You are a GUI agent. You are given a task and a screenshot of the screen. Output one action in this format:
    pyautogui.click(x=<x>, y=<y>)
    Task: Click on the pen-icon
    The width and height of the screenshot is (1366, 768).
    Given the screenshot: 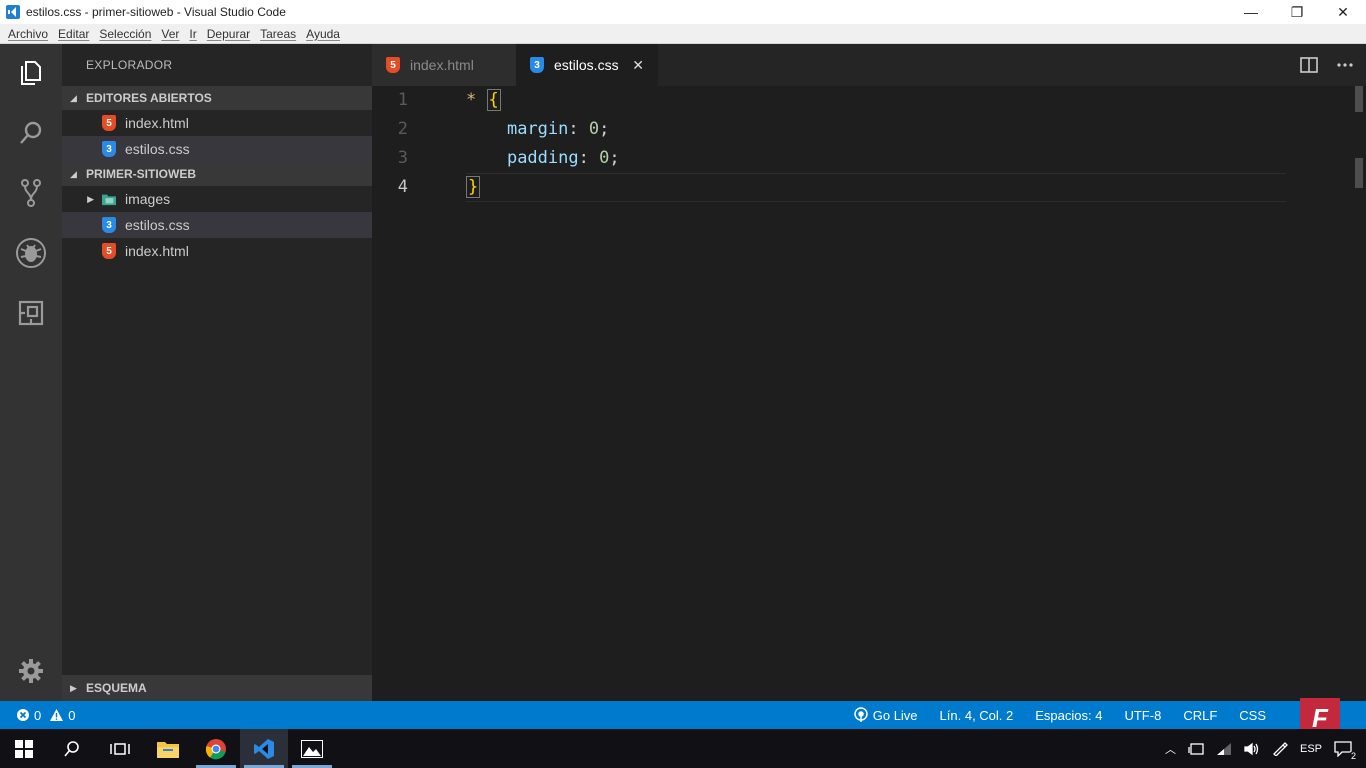 What is the action you would take?
    pyautogui.click(x=1280, y=748)
    